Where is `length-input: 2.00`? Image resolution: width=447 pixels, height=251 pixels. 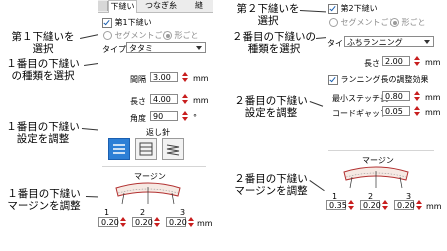
length-input: 2.00 is located at coordinates (396, 61).